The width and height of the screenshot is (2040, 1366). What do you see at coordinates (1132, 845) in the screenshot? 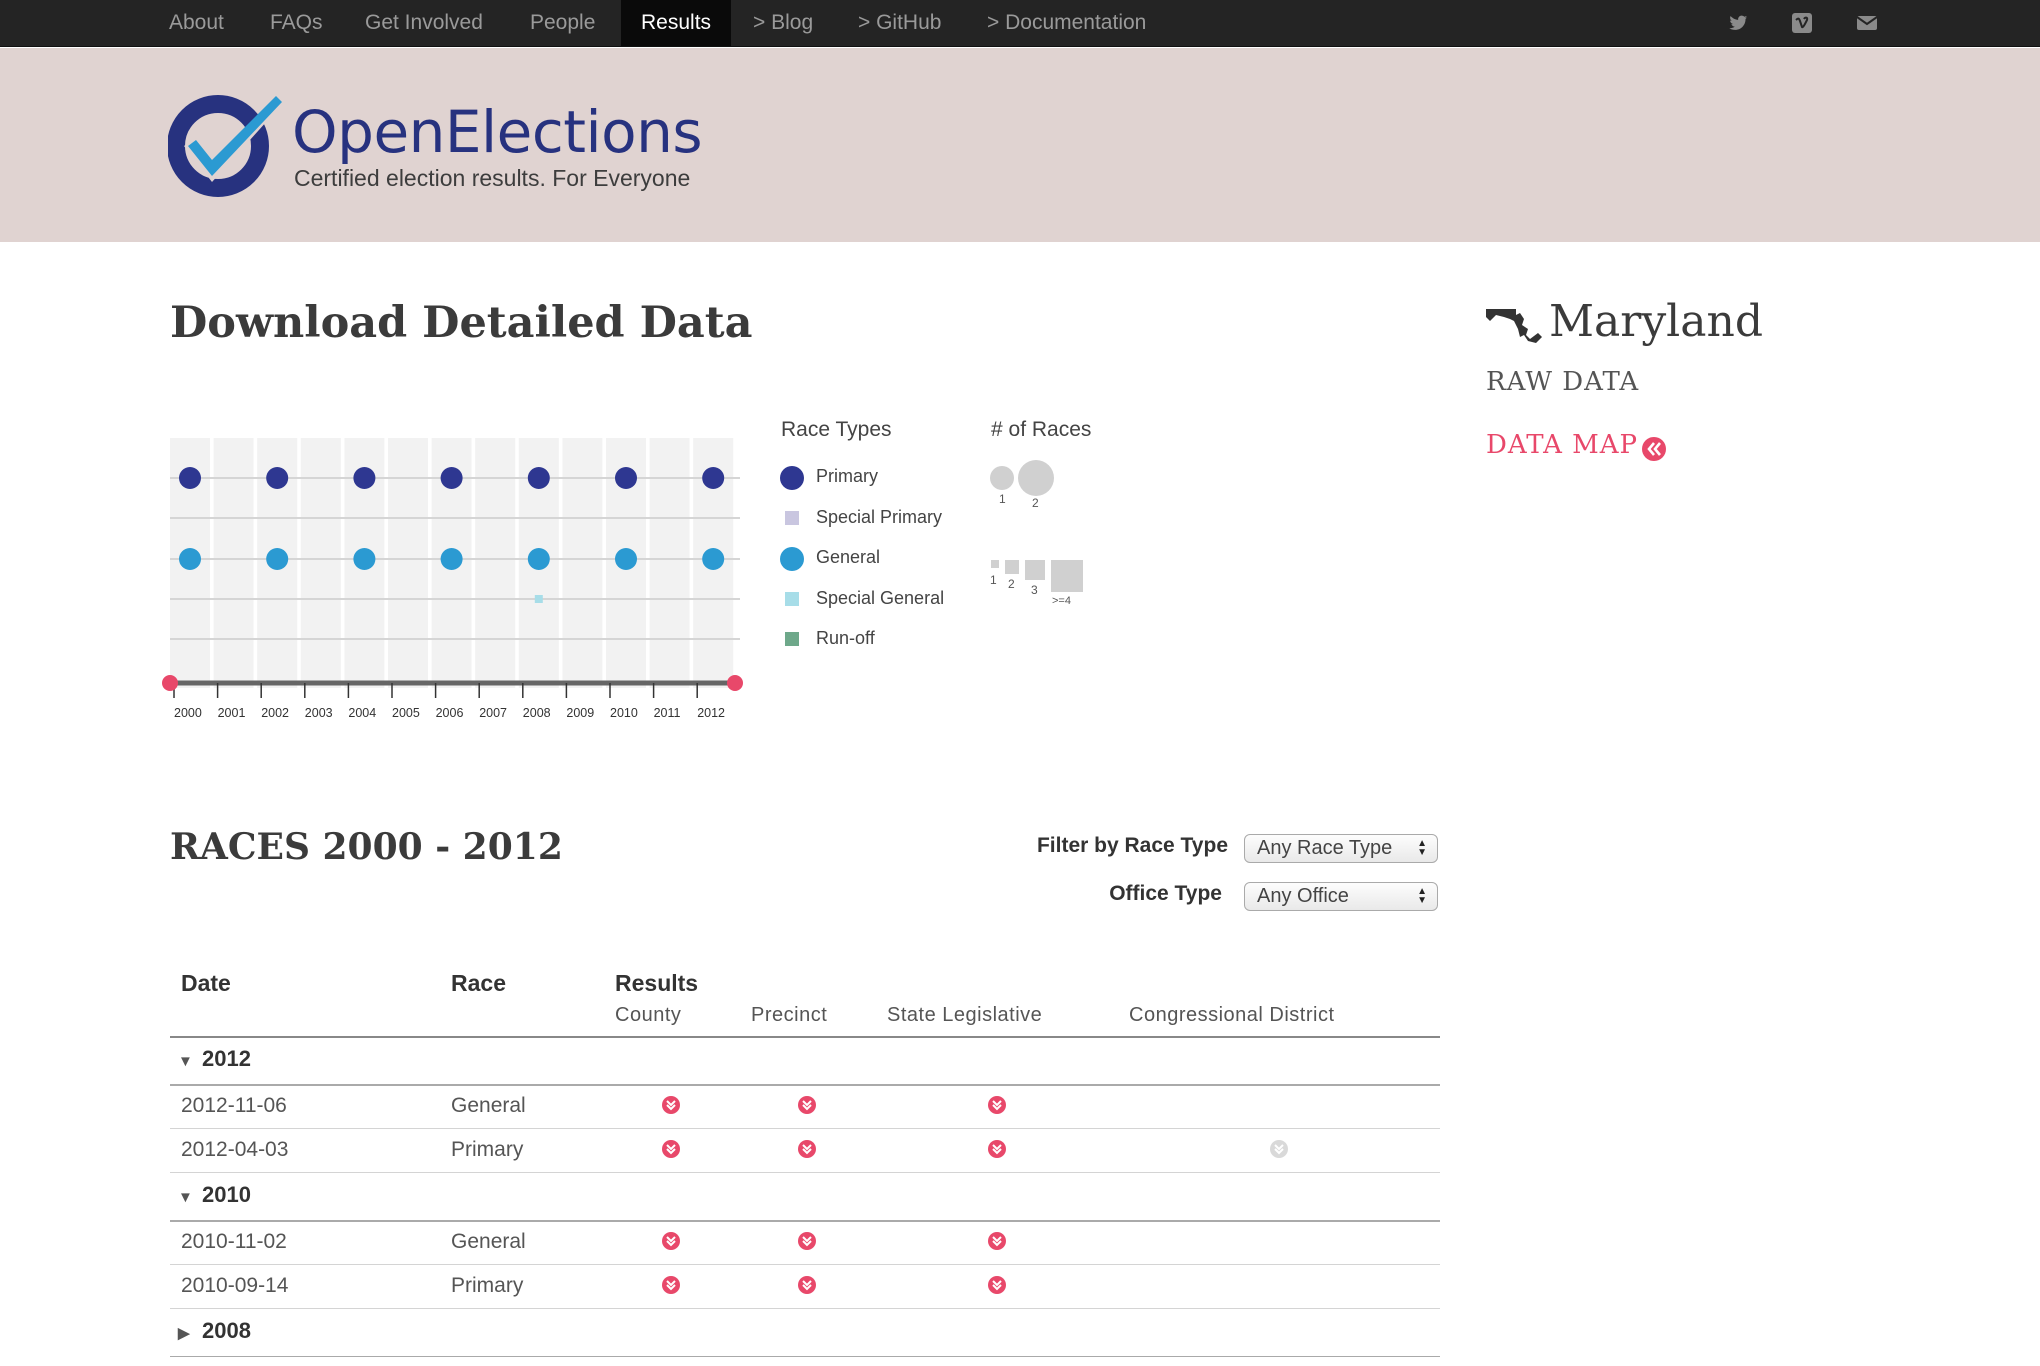
I see `filter-race-type-label: Filter by Race Type` at bounding box center [1132, 845].